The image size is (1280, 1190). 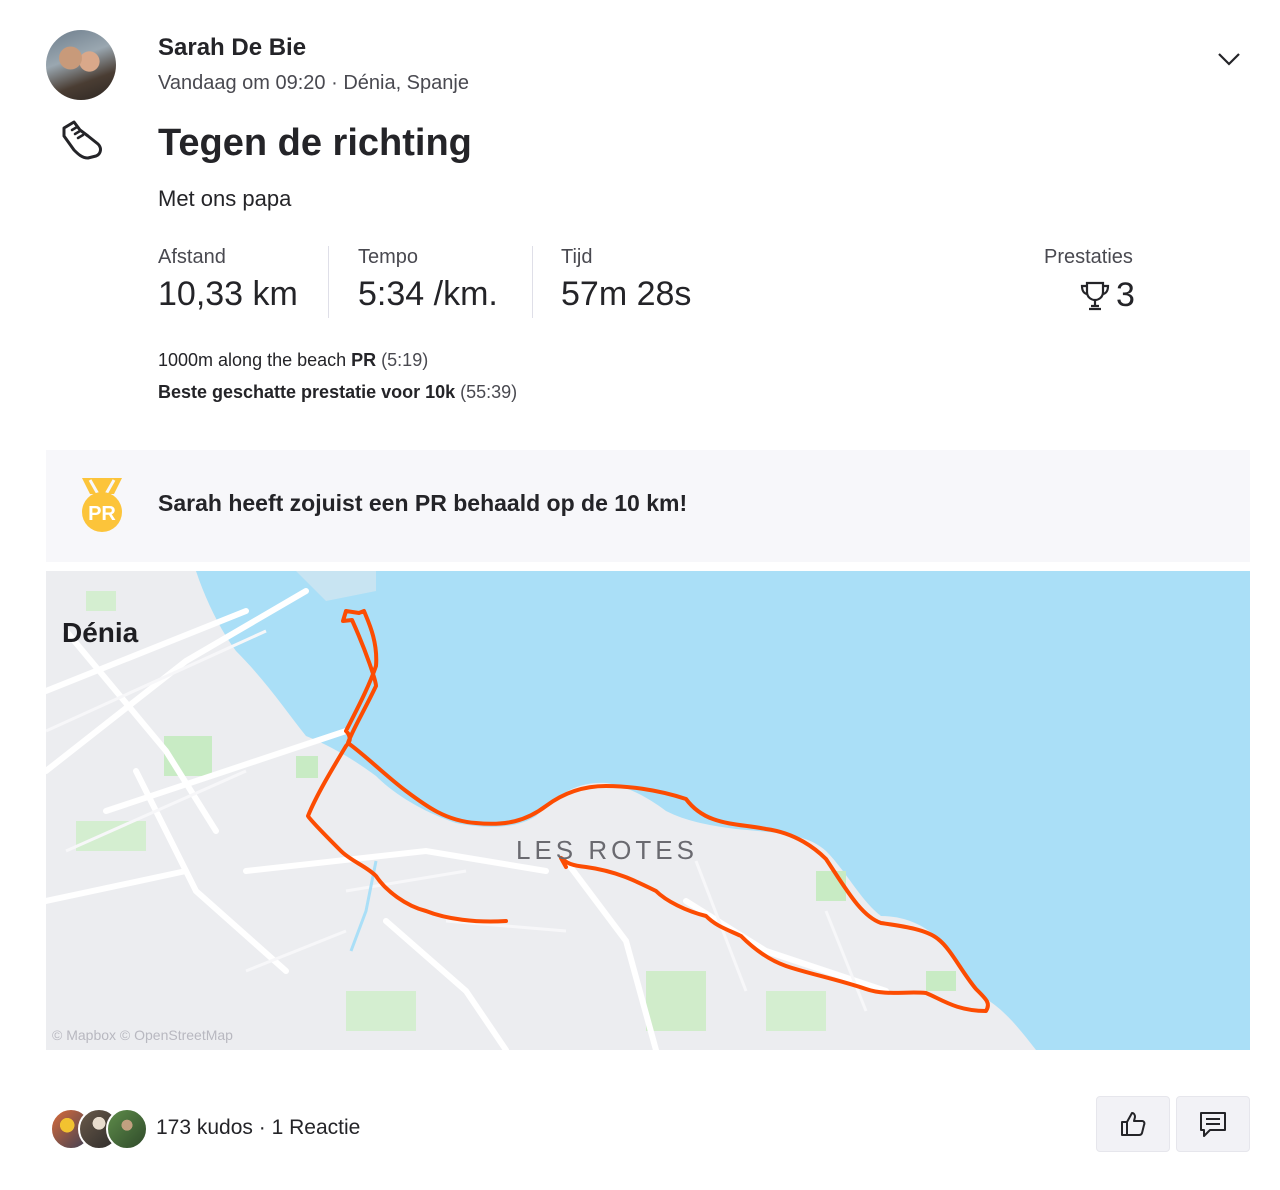 What do you see at coordinates (100, 1130) in the screenshot?
I see `kudo-avatars` at bounding box center [100, 1130].